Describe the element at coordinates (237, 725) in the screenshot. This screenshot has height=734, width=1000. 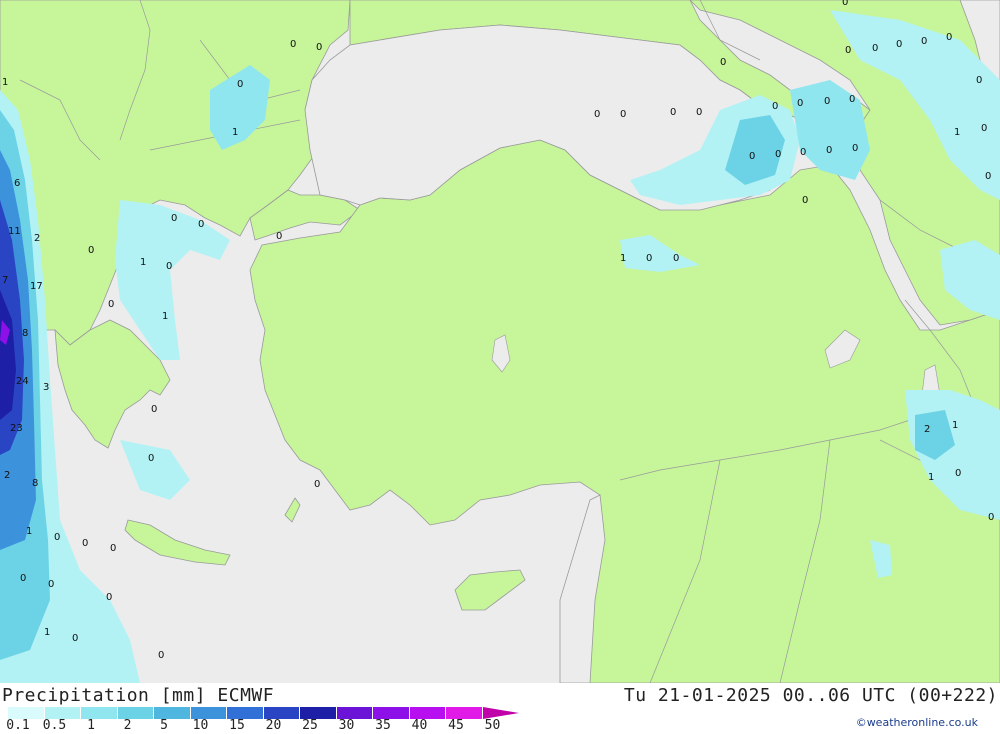
I see `legend-label: 15` at that location.